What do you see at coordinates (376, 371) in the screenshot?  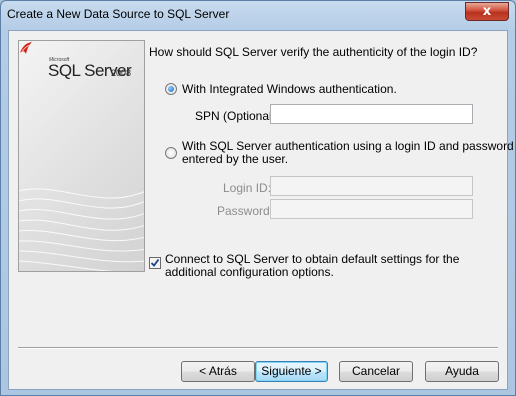 I see `cancel-button: Cancelar` at bounding box center [376, 371].